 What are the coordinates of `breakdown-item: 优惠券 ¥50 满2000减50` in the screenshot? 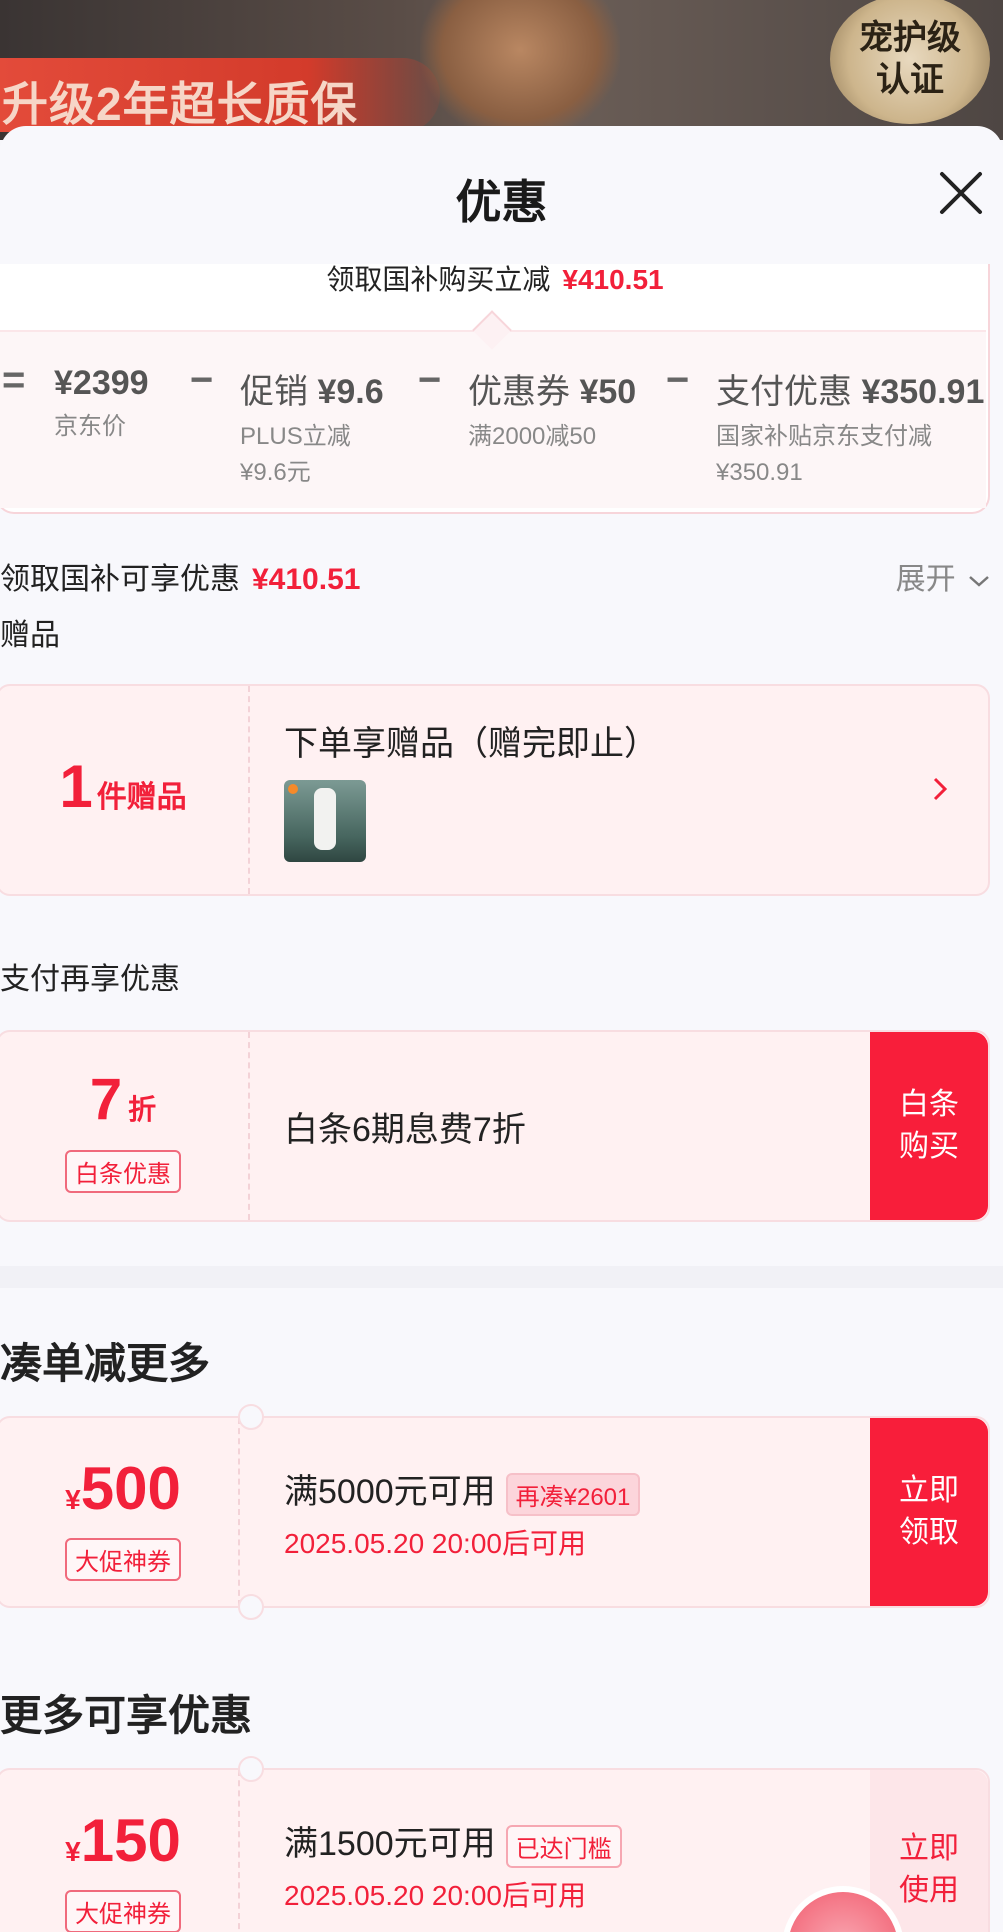 It's located at (552, 409).